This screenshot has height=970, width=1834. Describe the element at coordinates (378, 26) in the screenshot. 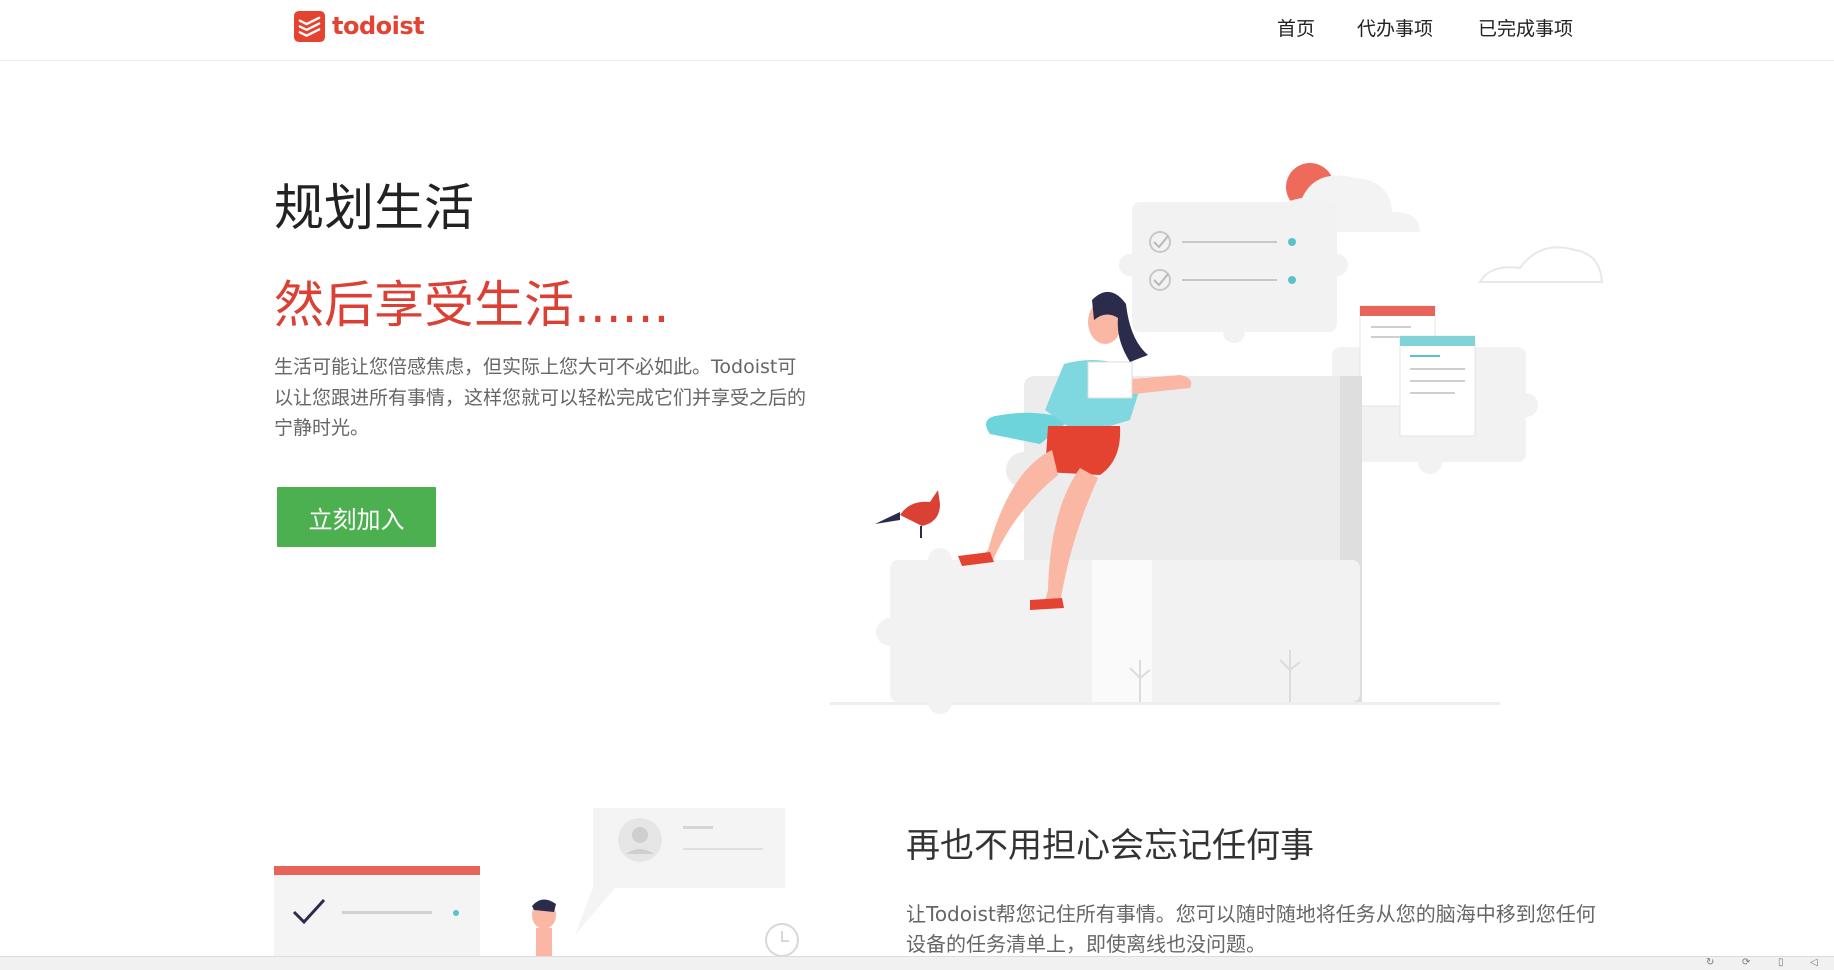

I see `brand-name: todoist` at that location.